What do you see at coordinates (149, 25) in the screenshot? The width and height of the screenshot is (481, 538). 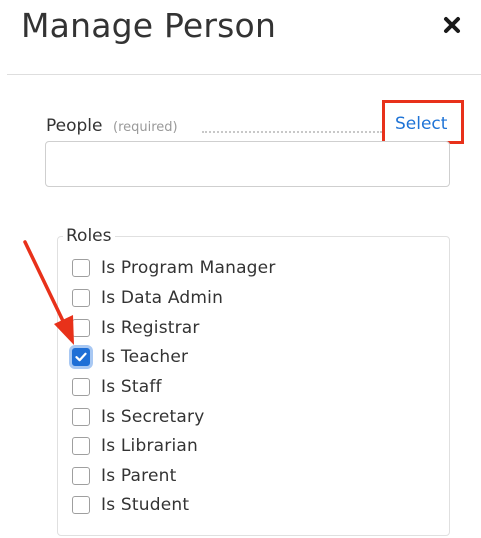 I see `dialog-title: Manage Person` at bounding box center [149, 25].